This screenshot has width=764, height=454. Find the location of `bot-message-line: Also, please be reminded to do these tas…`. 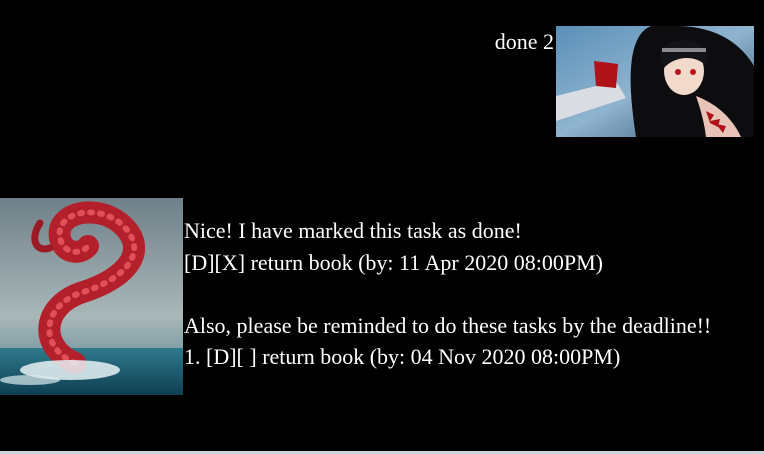

bot-message-line: Also, please be reminded to do these tas… is located at coordinates (448, 325).